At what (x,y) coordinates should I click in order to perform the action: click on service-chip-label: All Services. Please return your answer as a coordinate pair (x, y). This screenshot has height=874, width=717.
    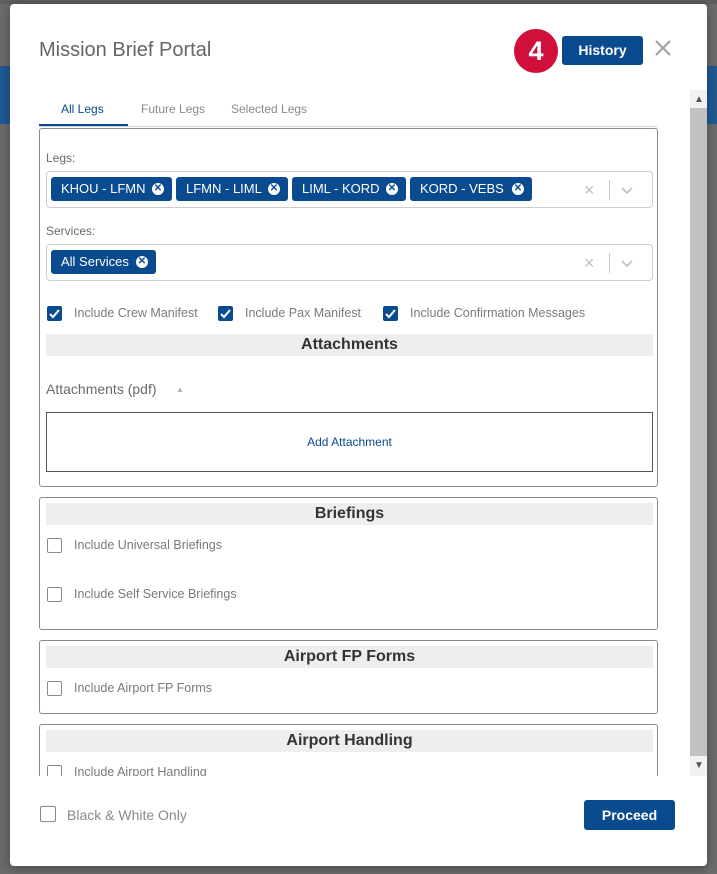
    Looking at the image, I should click on (95, 261).